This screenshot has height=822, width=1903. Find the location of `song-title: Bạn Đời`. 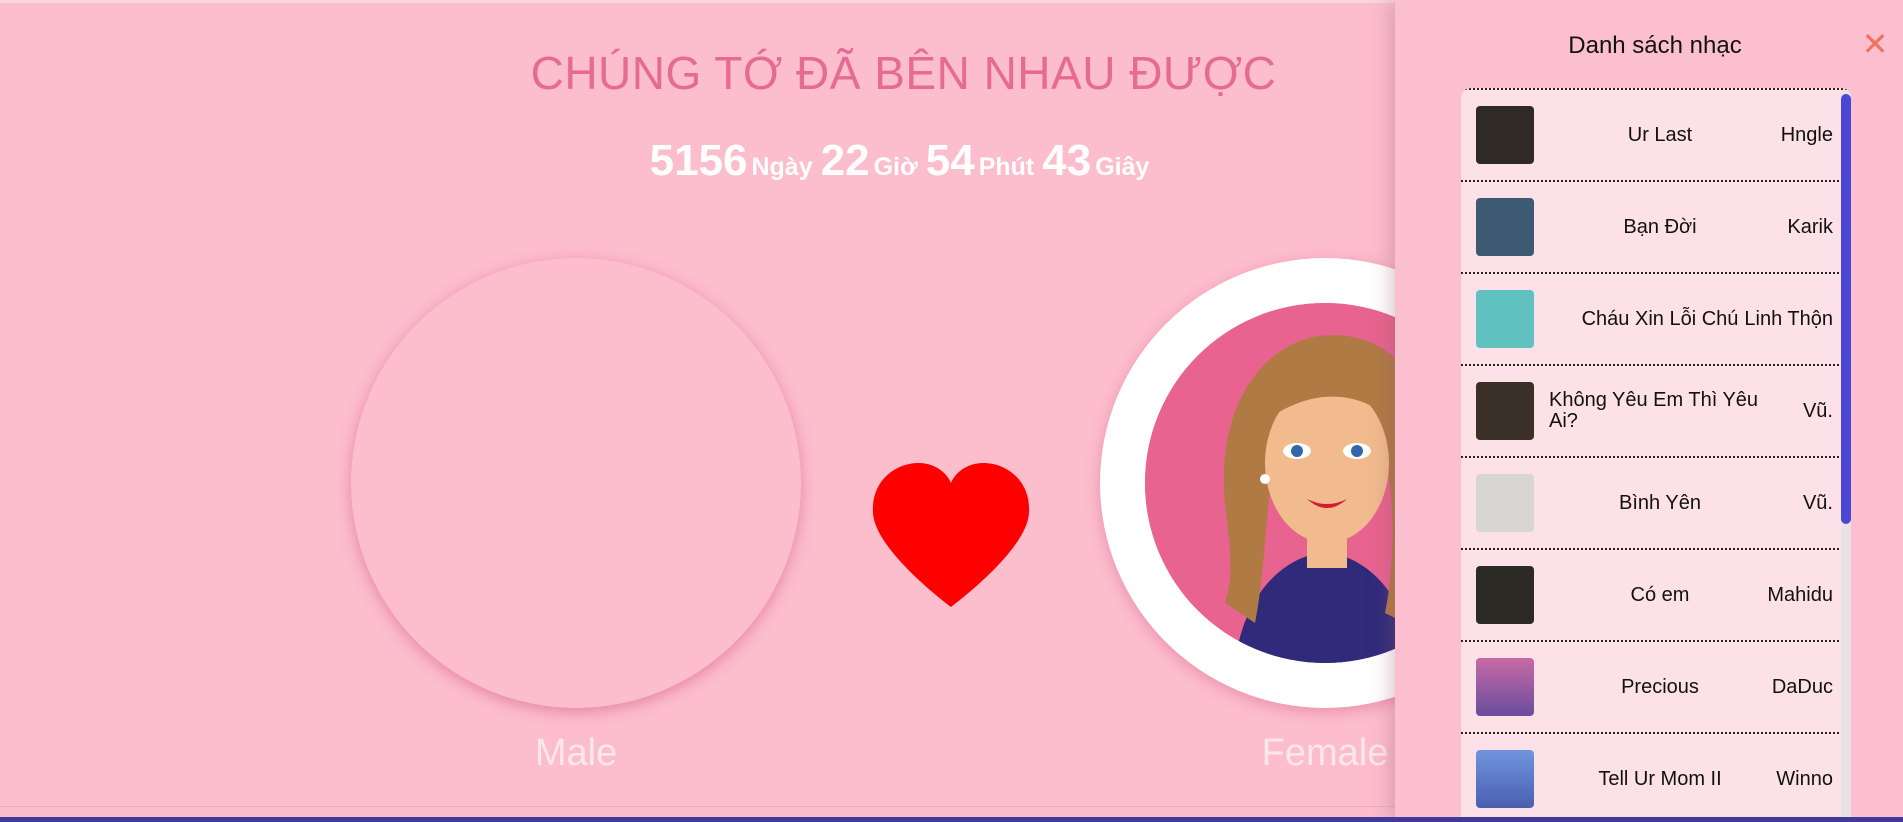

song-title: Bạn Đời is located at coordinates (1660, 226).